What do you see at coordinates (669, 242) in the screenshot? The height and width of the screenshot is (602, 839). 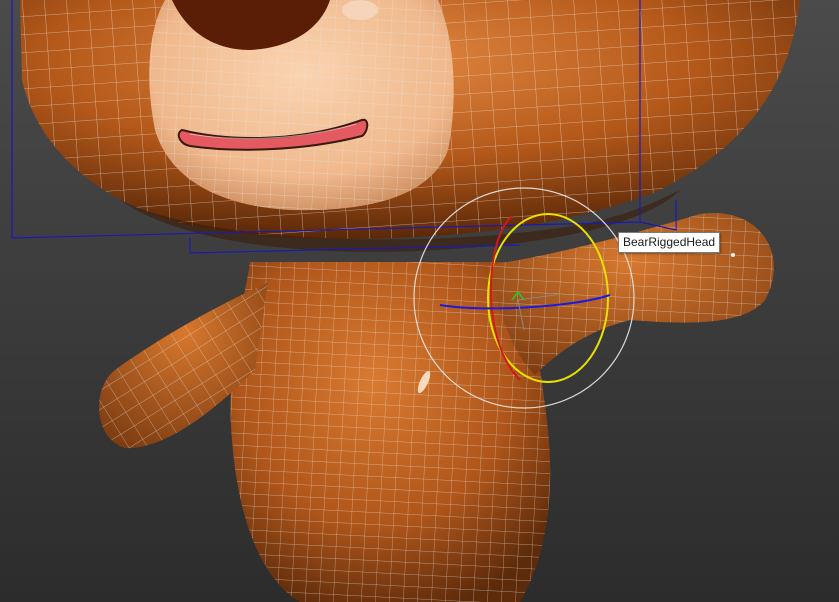 I see `object-name-tooltip: BearRiggedHead` at bounding box center [669, 242].